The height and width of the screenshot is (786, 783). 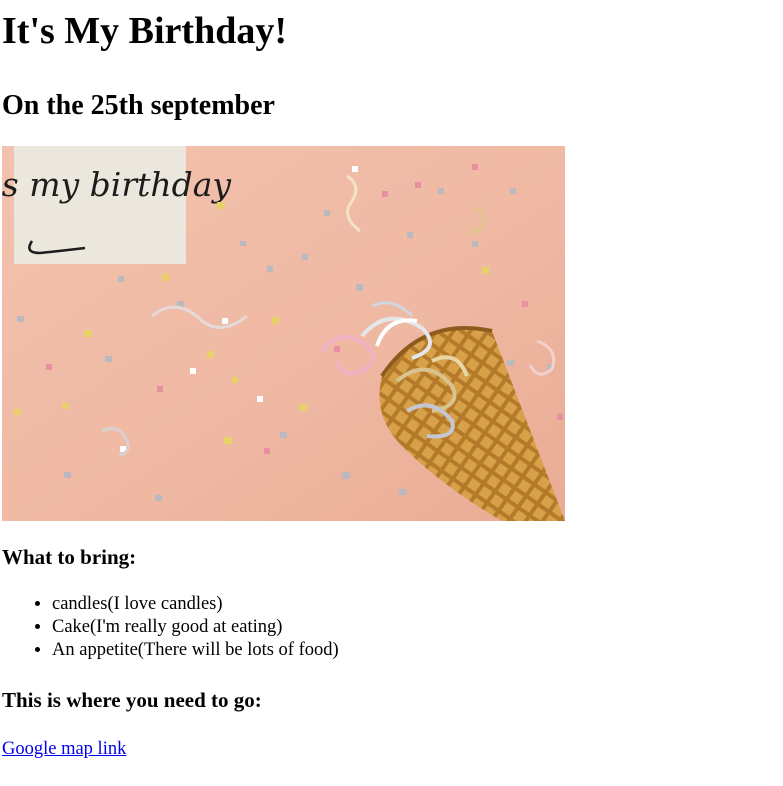 I want to click on page-title: It's My Birthday!, so click(x=144, y=31).